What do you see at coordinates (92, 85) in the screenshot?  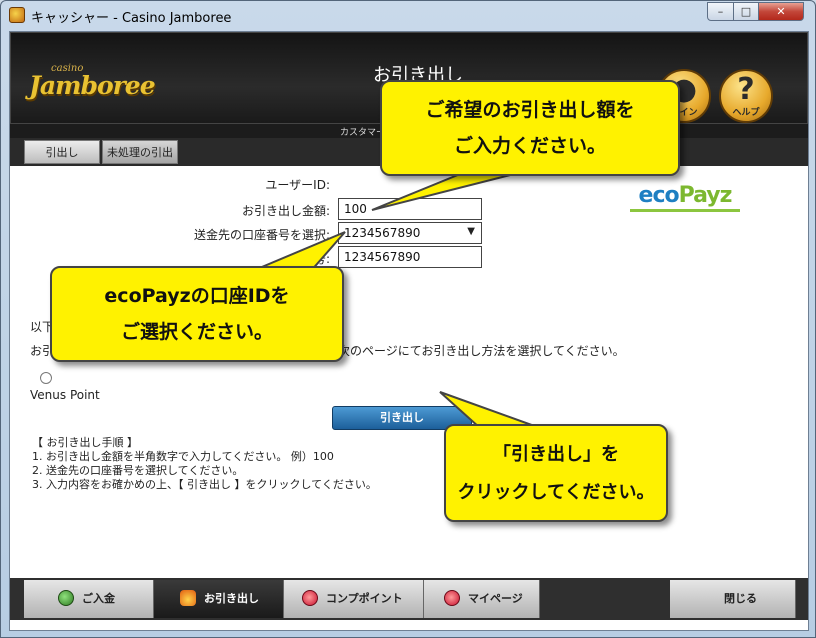 I see `jamboree-logo: Jamboree` at bounding box center [92, 85].